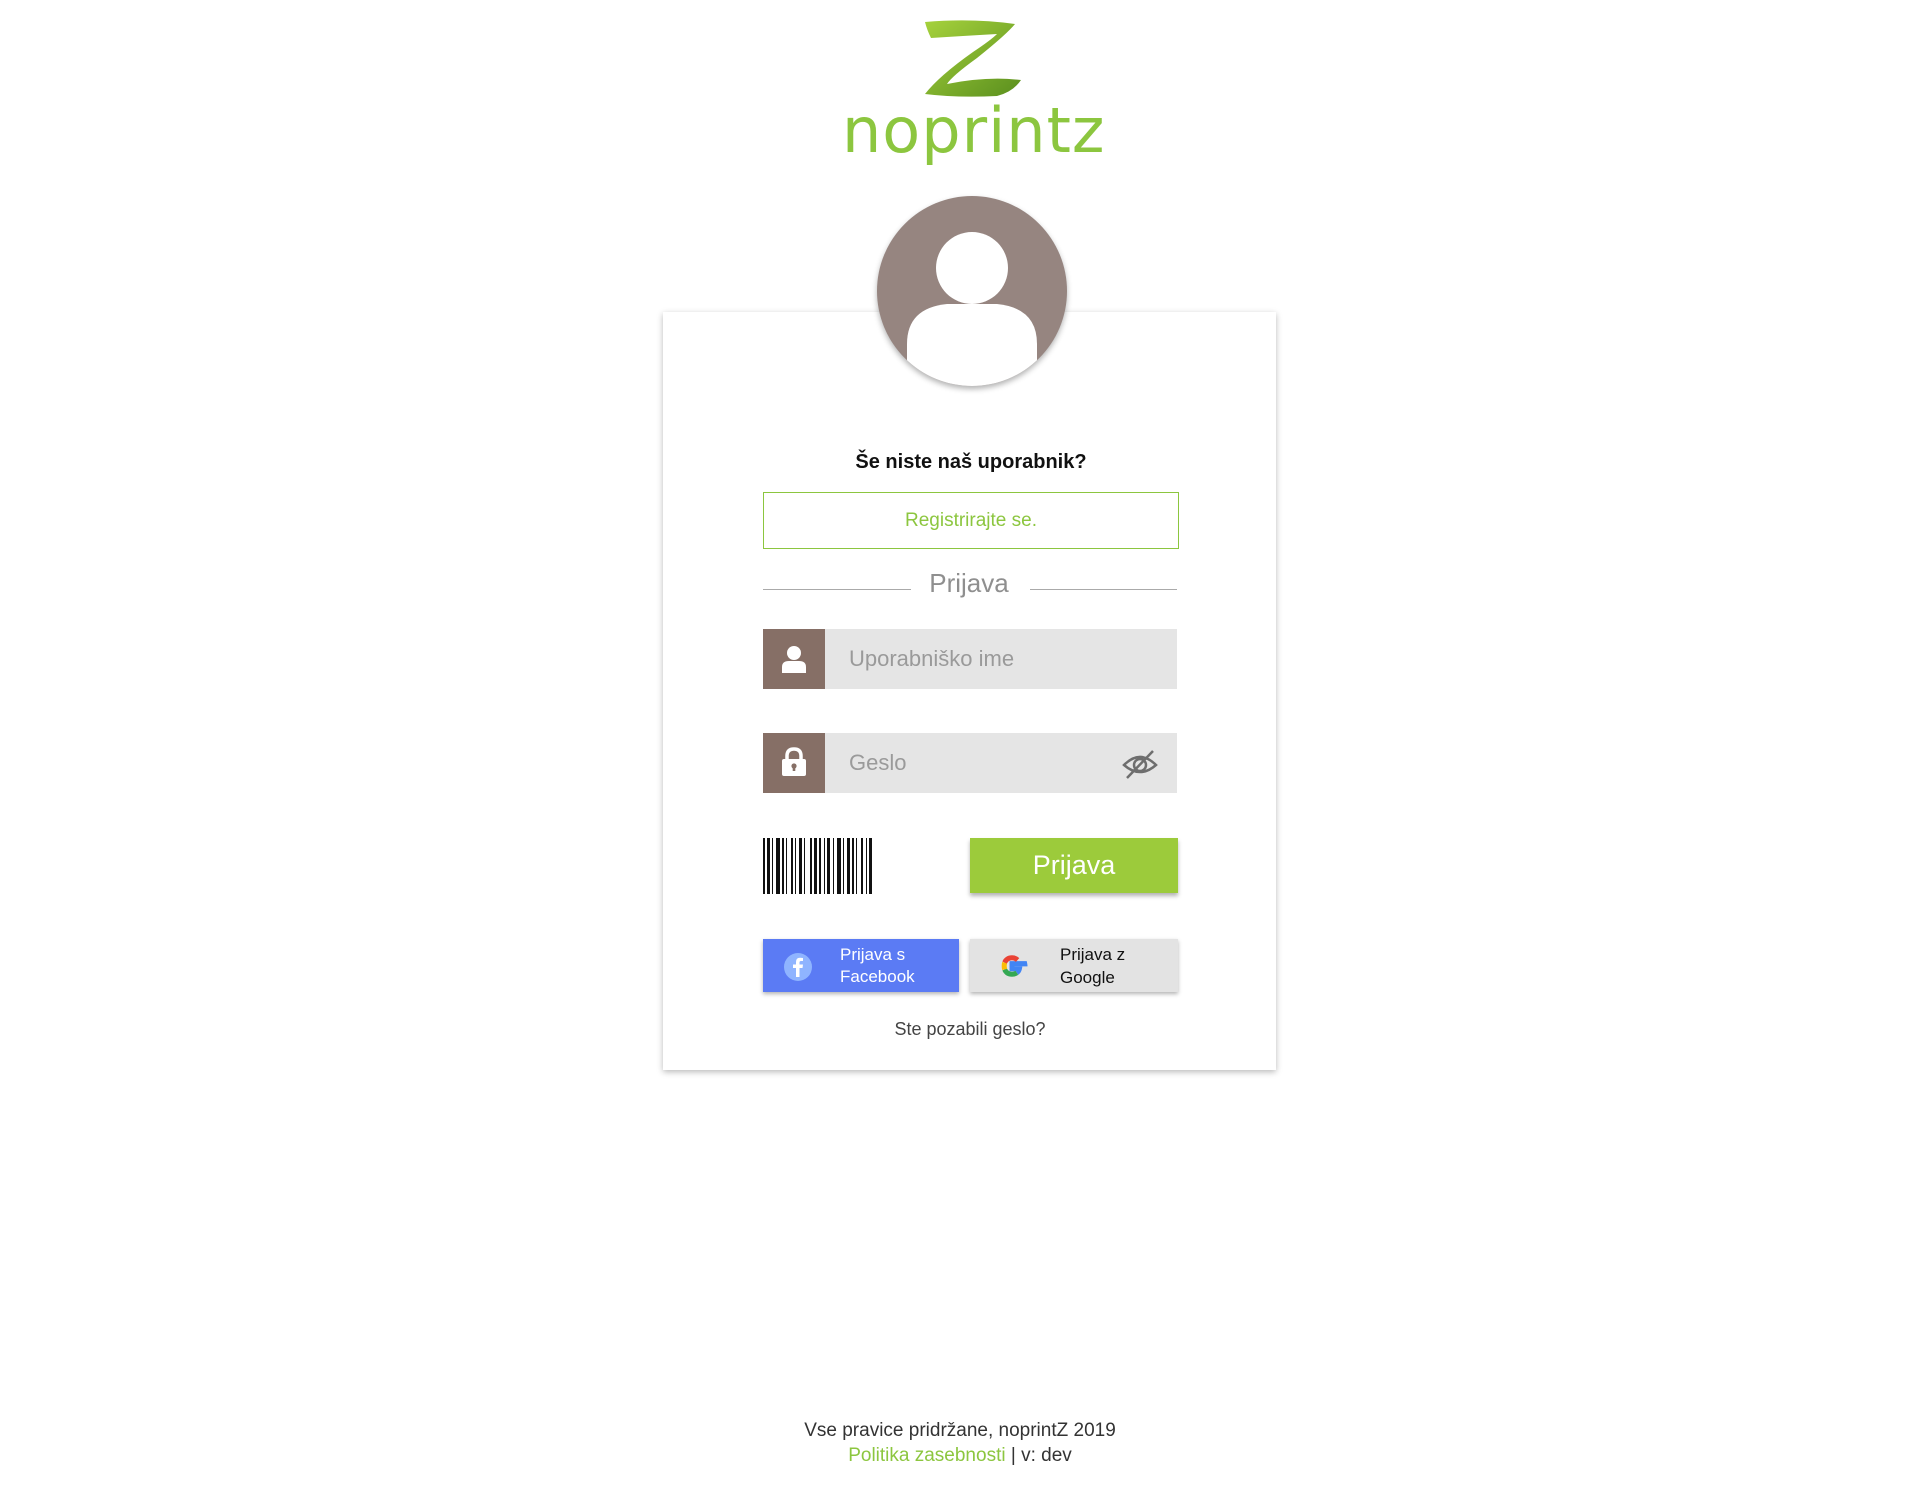  Describe the element at coordinates (970, 1029) in the screenshot. I see `forgot-password-link: Ste pozabili geslo?` at that location.